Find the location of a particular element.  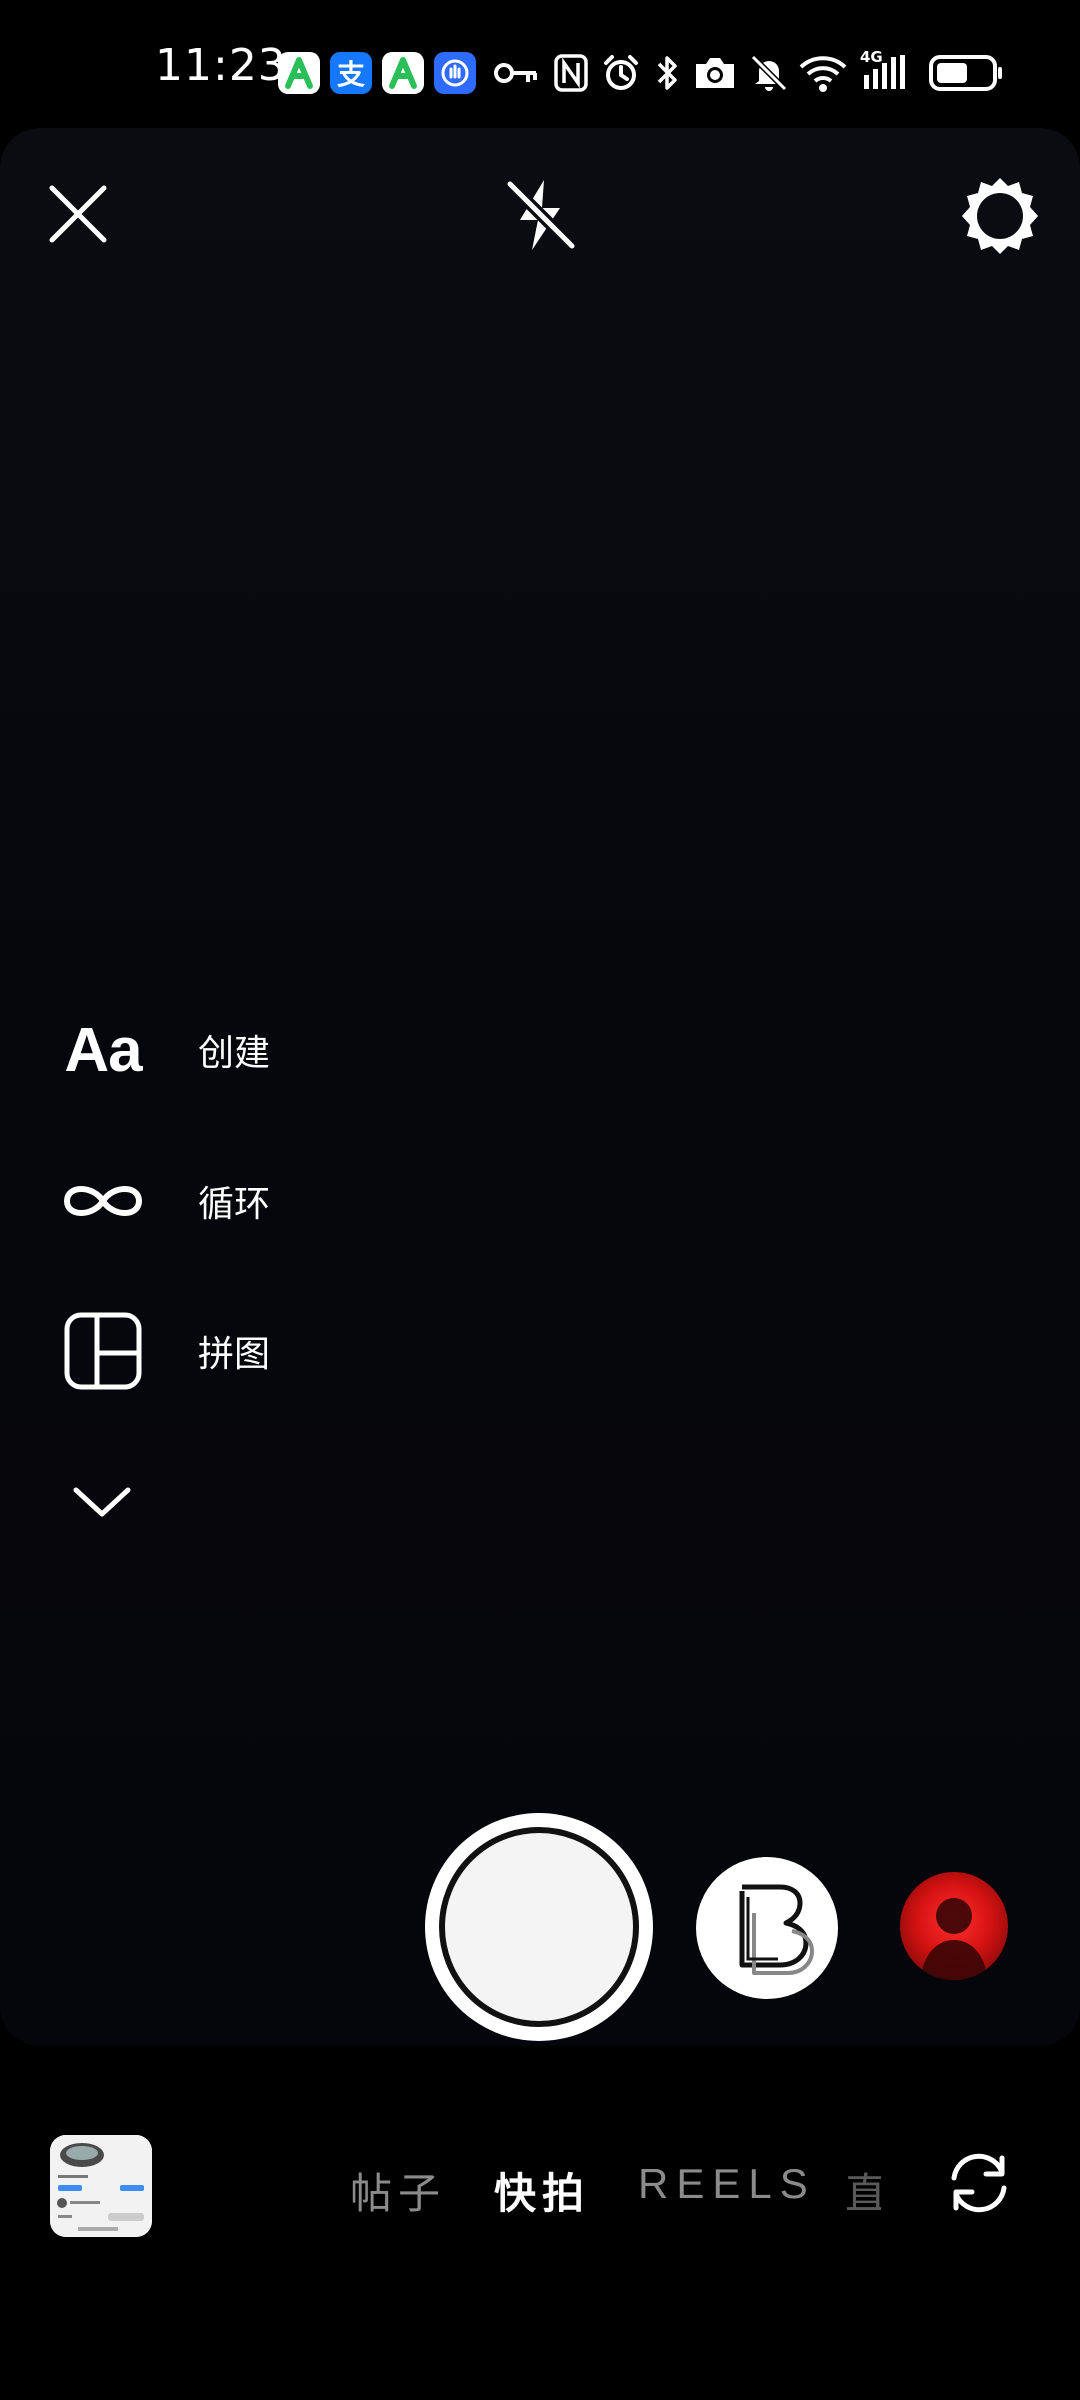

alipay-icon: 支 is located at coordinates (351, 73).